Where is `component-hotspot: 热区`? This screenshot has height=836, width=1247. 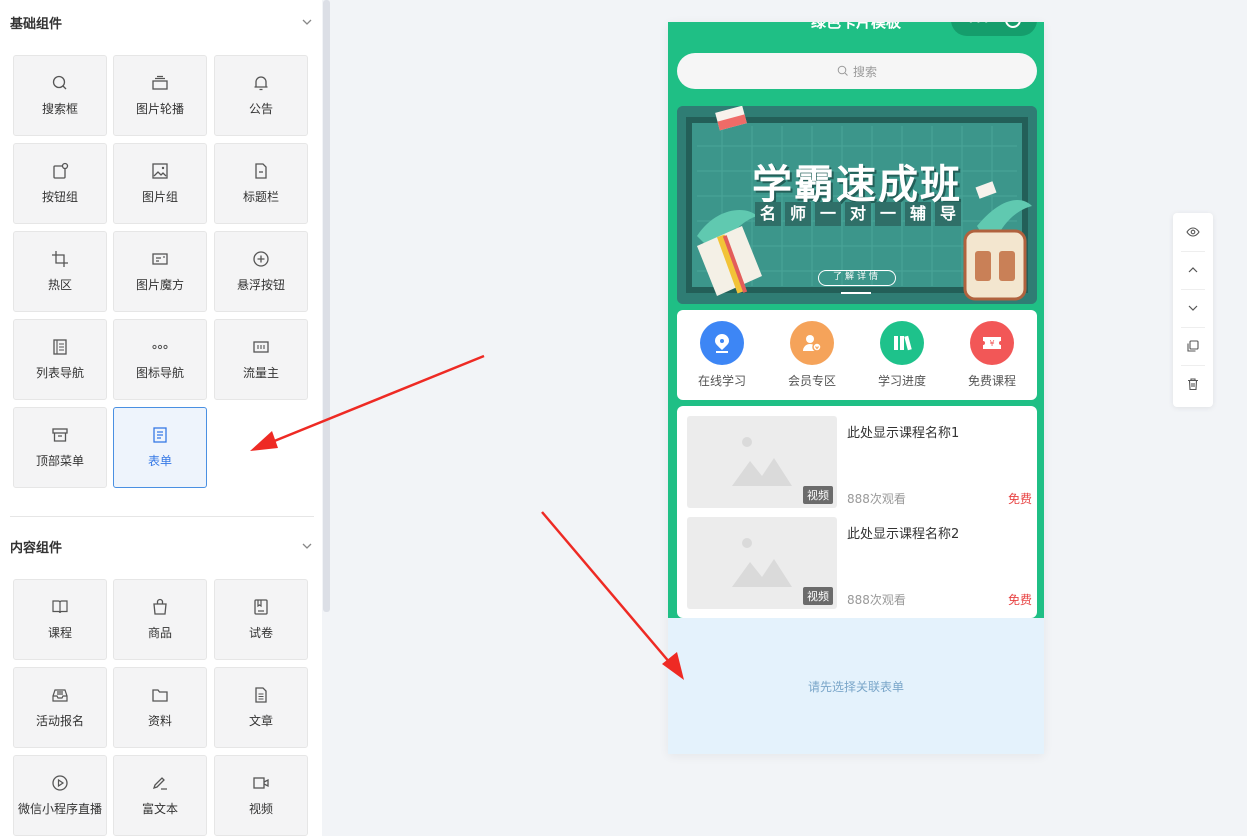 component-hotspot: 热区 is located at coordinates (60, 271).